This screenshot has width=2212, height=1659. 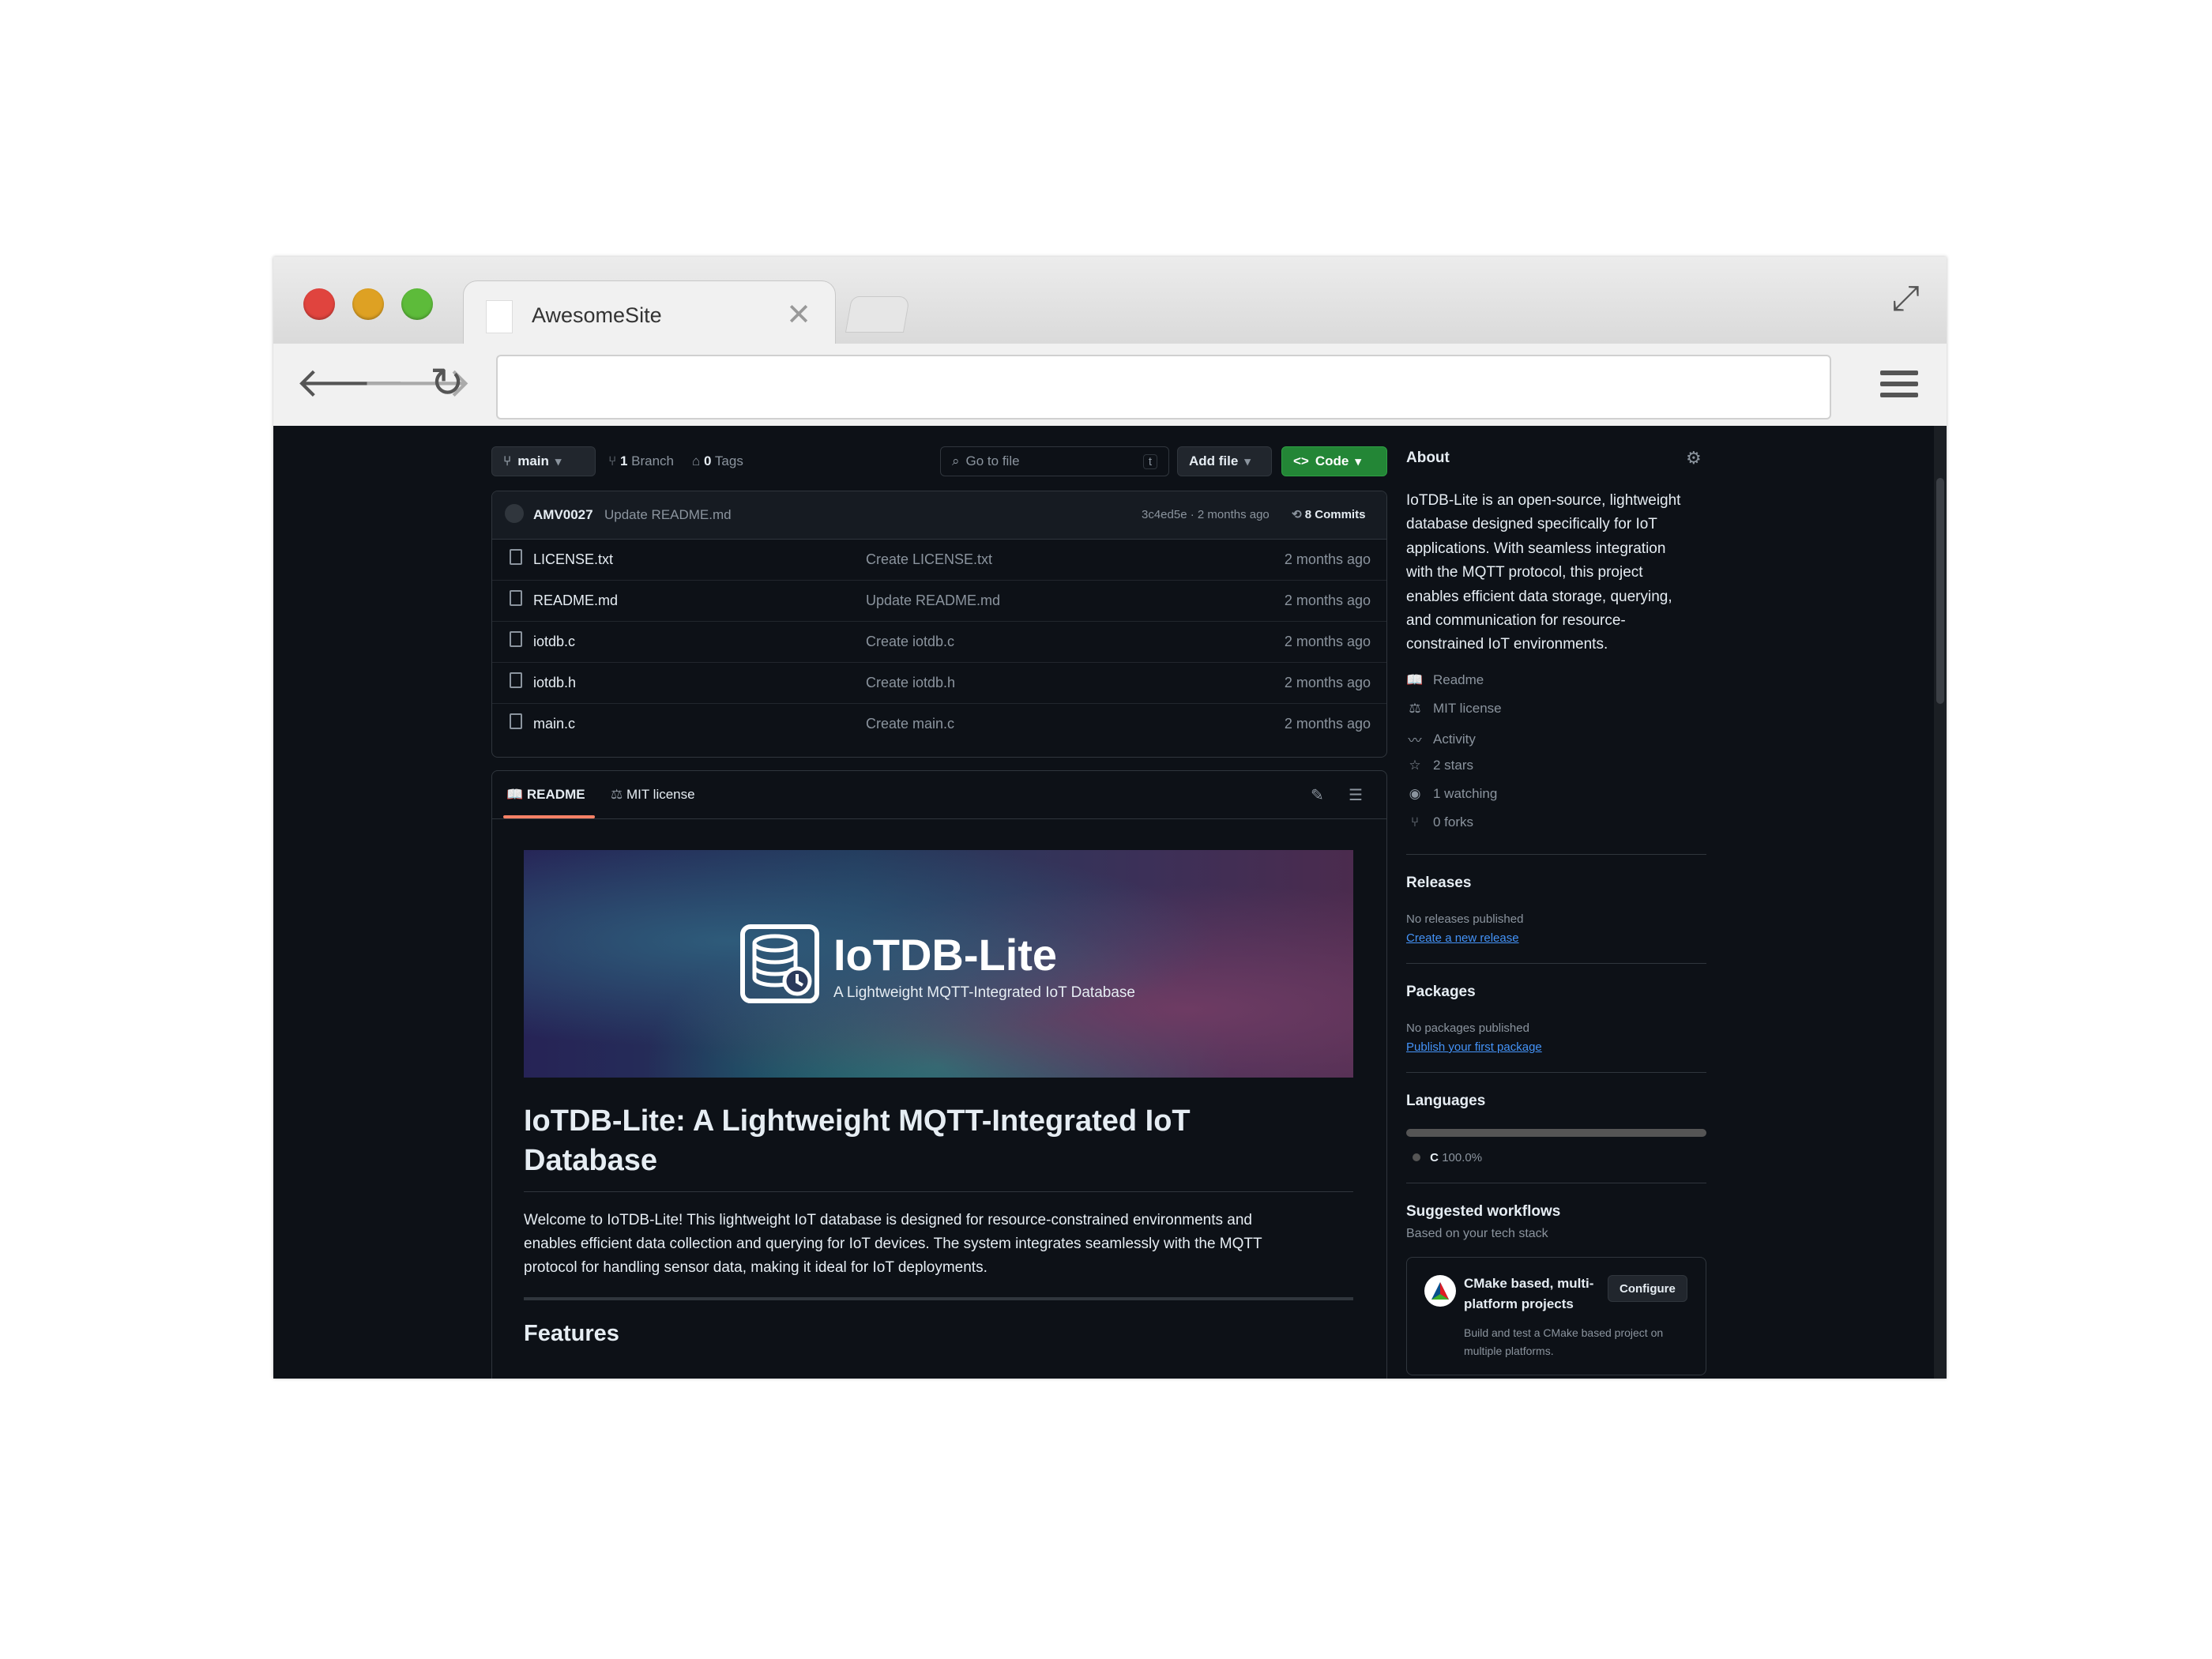 I want to click on file-name: README.md, so click(x=575, y=600).